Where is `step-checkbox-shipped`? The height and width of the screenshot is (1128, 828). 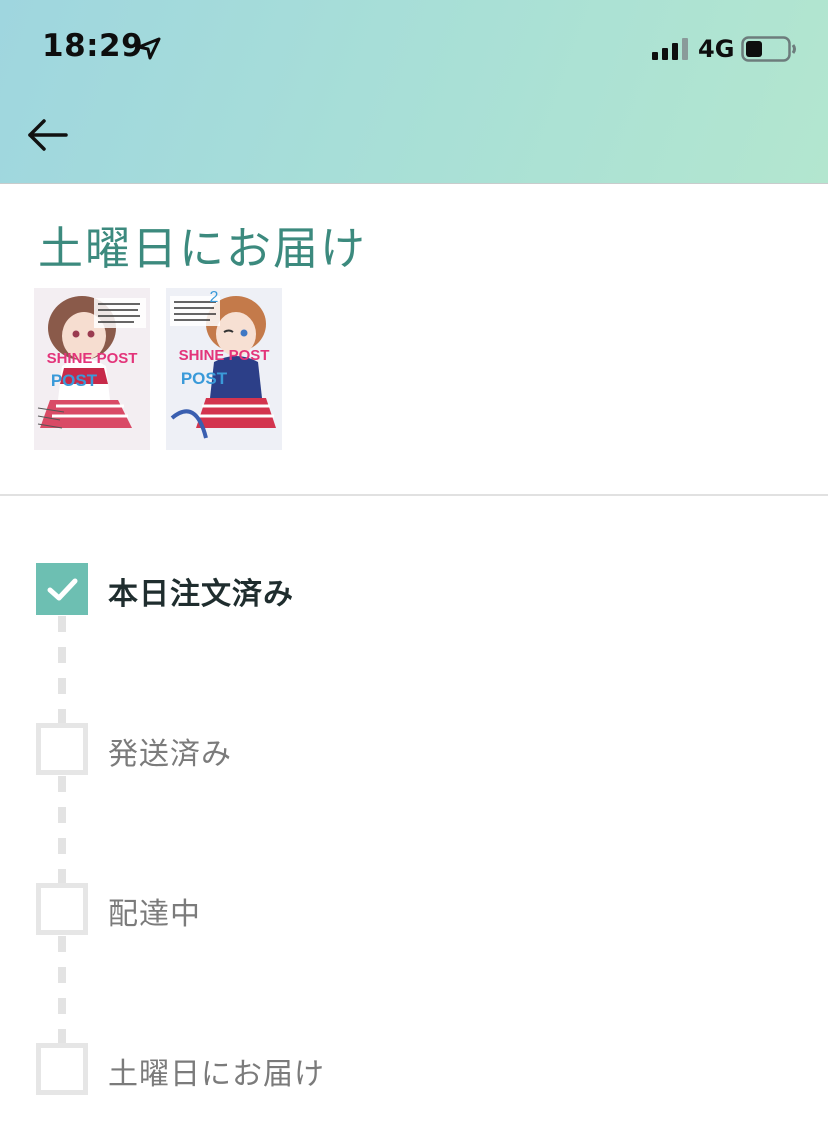
step-checkbox-shipped is located at coordinates (62, 749).